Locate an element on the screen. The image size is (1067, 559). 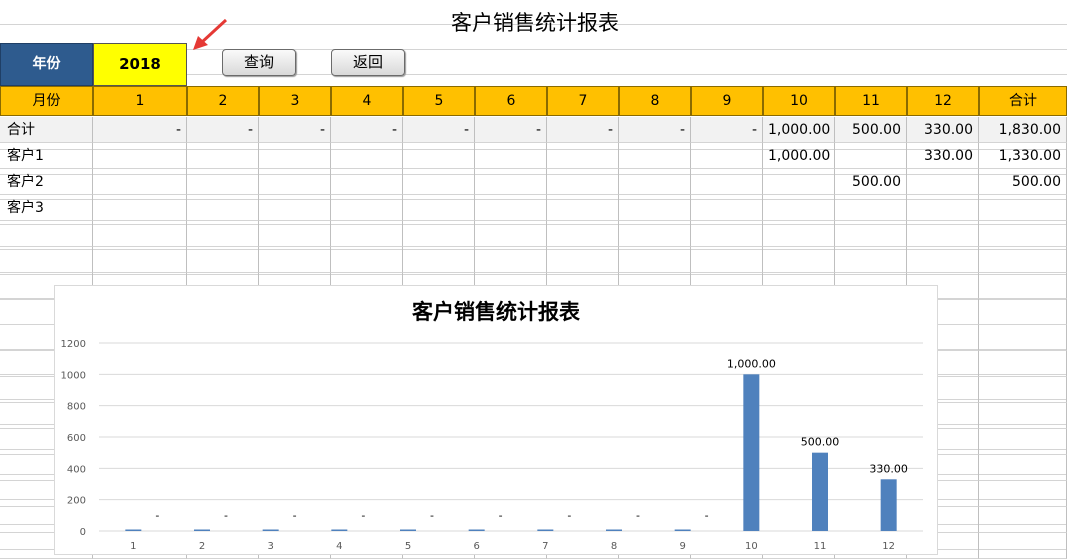
row-total-cell: 1,330.00 is located at coordinates (1023, 156).